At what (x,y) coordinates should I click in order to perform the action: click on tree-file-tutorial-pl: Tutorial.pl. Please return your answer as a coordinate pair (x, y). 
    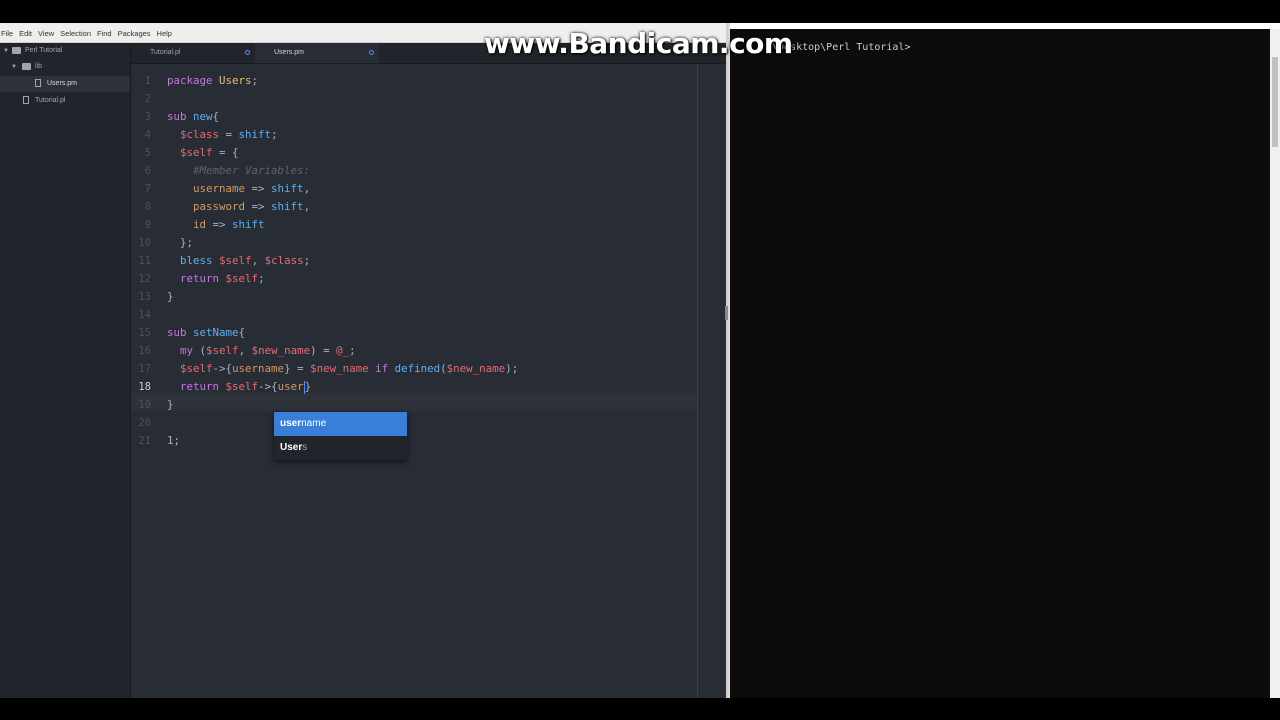
    Looking at the image, I should click on (65, 101).